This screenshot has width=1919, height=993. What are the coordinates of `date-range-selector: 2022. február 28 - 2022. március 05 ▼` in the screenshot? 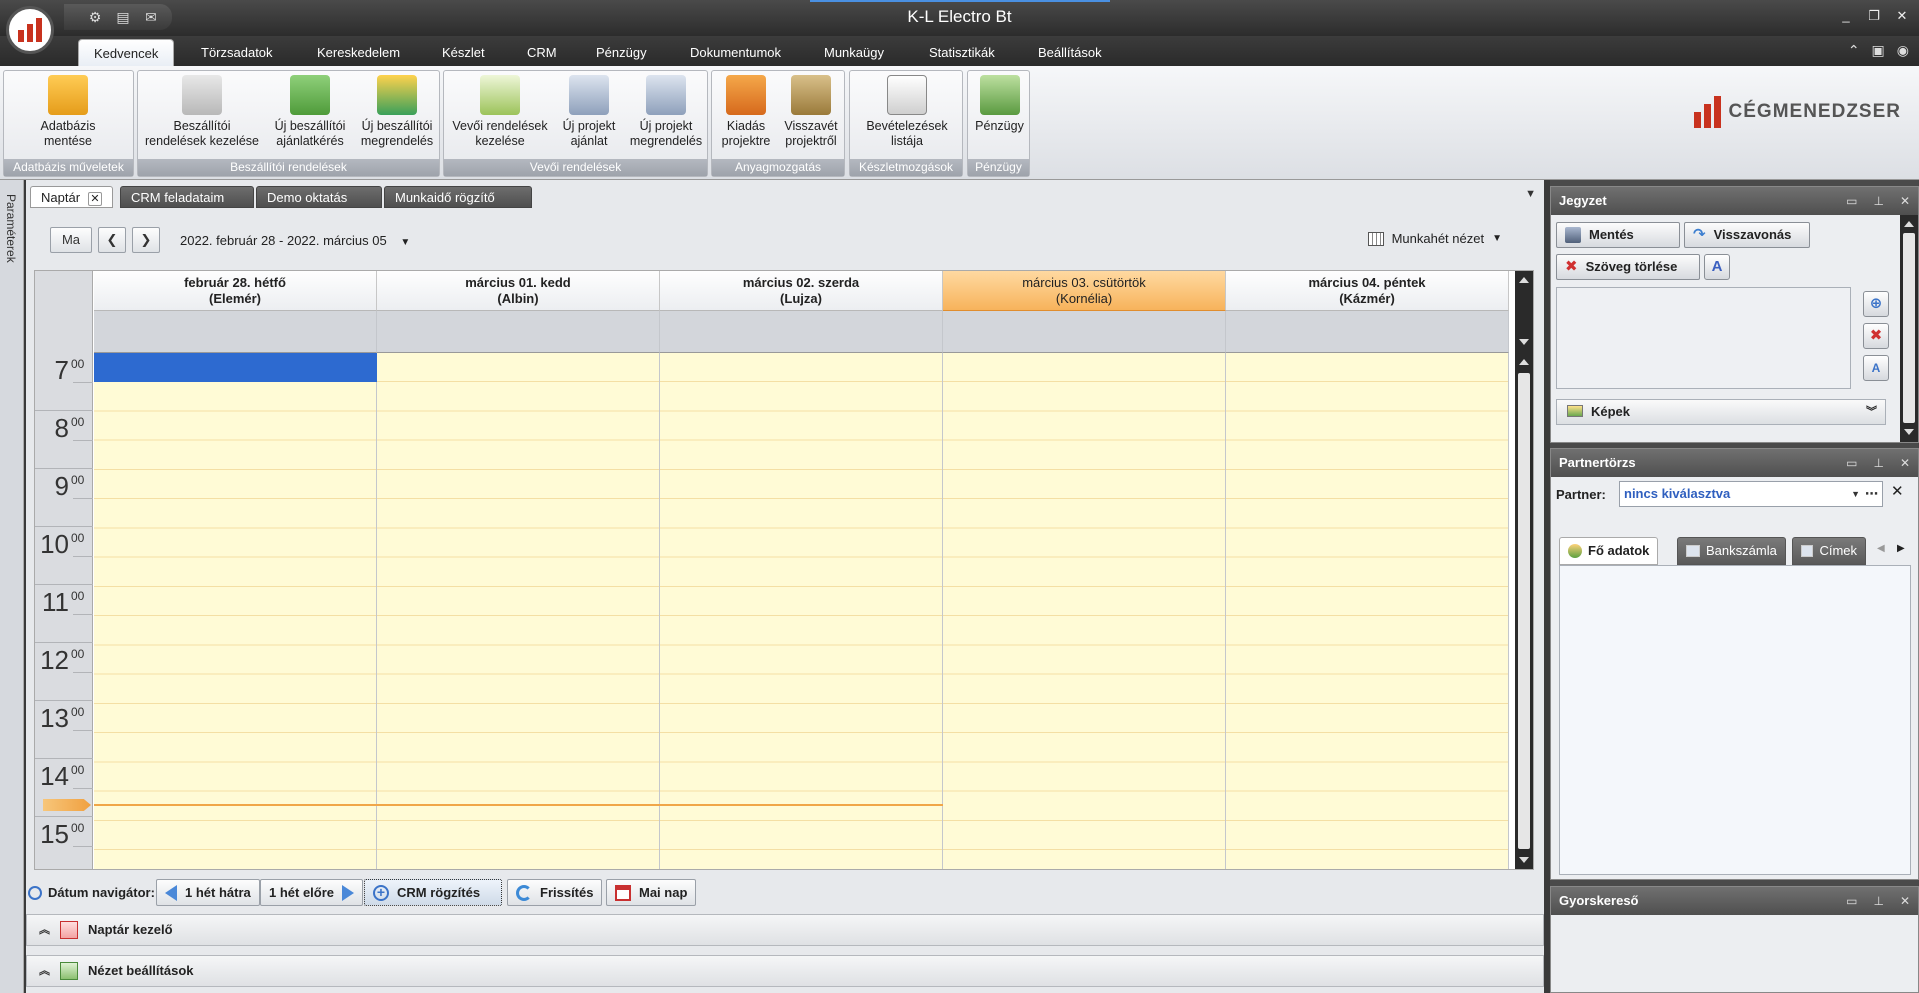 It's located at (295, 240).